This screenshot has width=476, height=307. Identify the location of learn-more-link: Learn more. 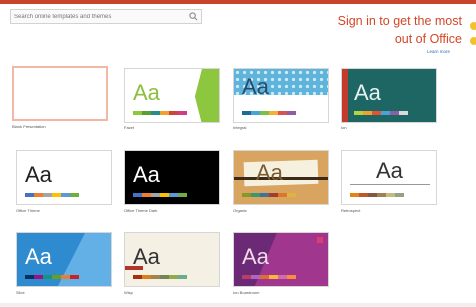
(438, 51).